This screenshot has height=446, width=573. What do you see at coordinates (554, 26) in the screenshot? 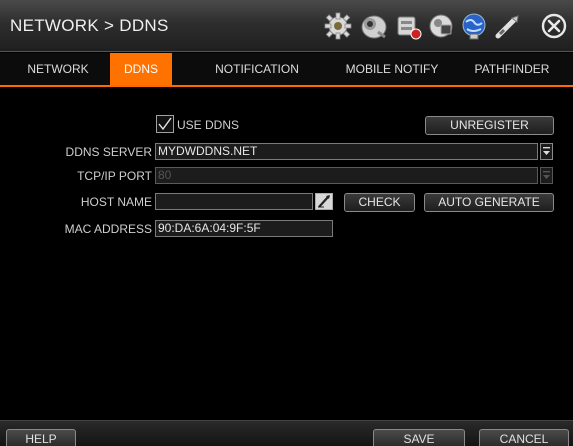
I see `close-icon` at bounding box center [554, 26].